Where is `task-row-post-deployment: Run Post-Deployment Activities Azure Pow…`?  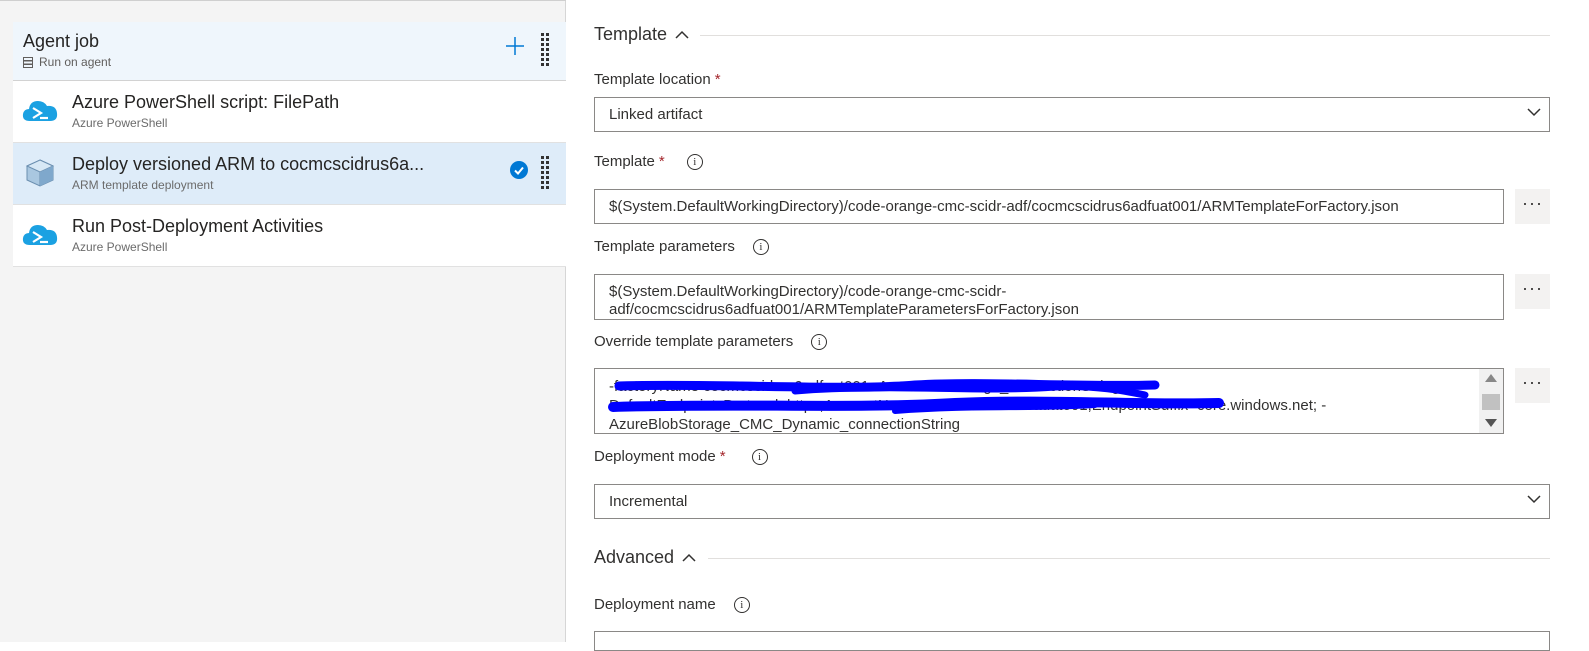
task-row-post-deployment: Run Post-Deployment Activities Azure Pow… is located at coordinates (289, 236).